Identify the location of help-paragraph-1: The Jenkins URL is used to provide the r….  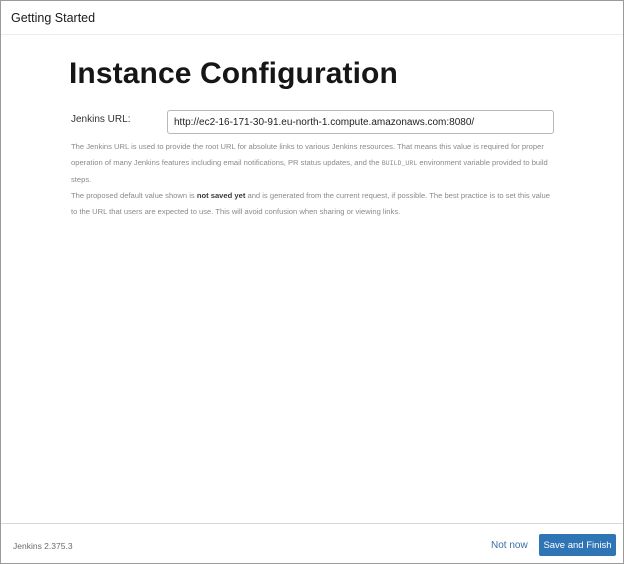
(309, 163).